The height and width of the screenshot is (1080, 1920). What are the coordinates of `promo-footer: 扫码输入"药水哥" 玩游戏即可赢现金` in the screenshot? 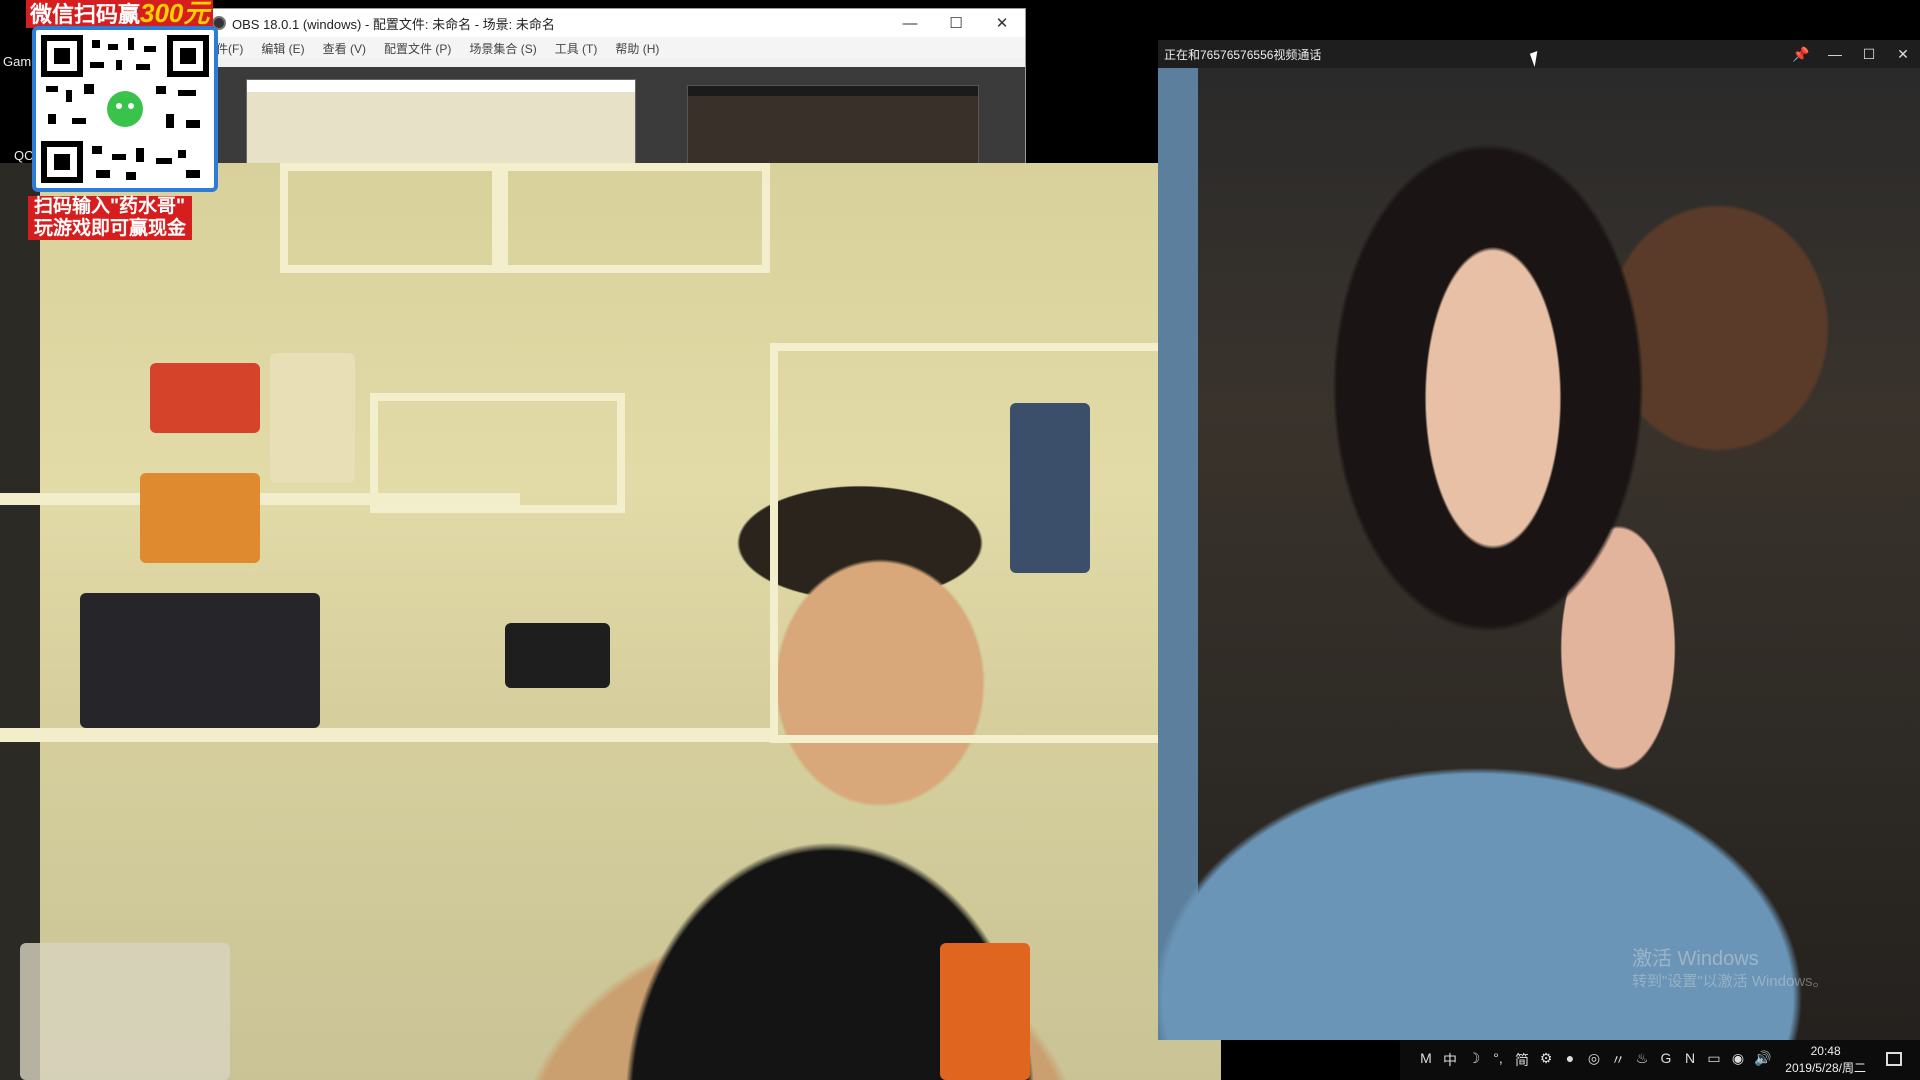 It's located at (110, 218).